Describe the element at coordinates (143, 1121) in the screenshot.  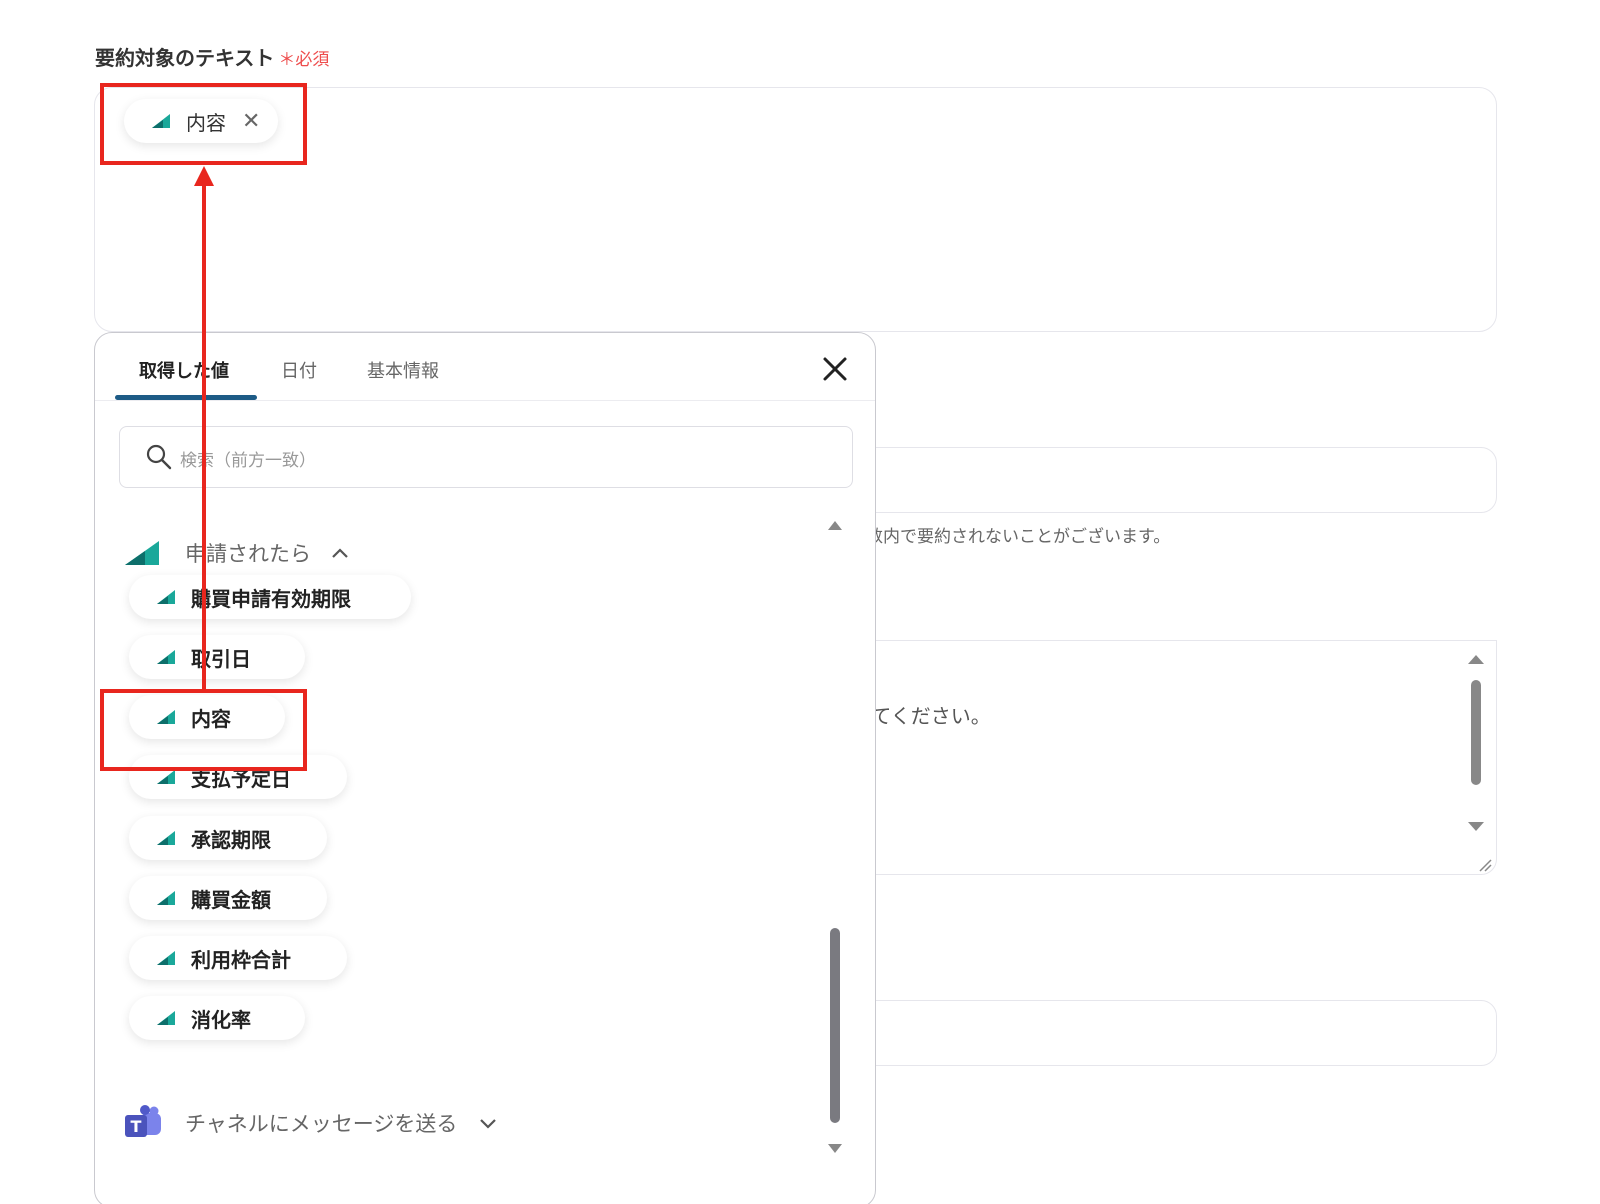
I see `teams-icon: T` at that location.